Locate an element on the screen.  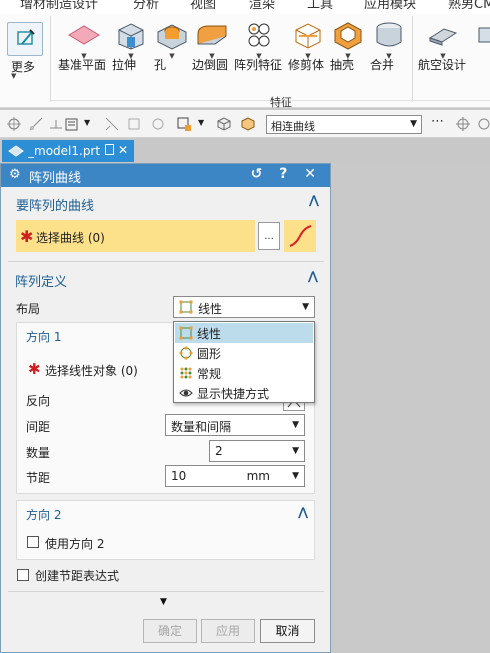
pitch-input: 10 mm ▼ is located at coordinates (235, 476).